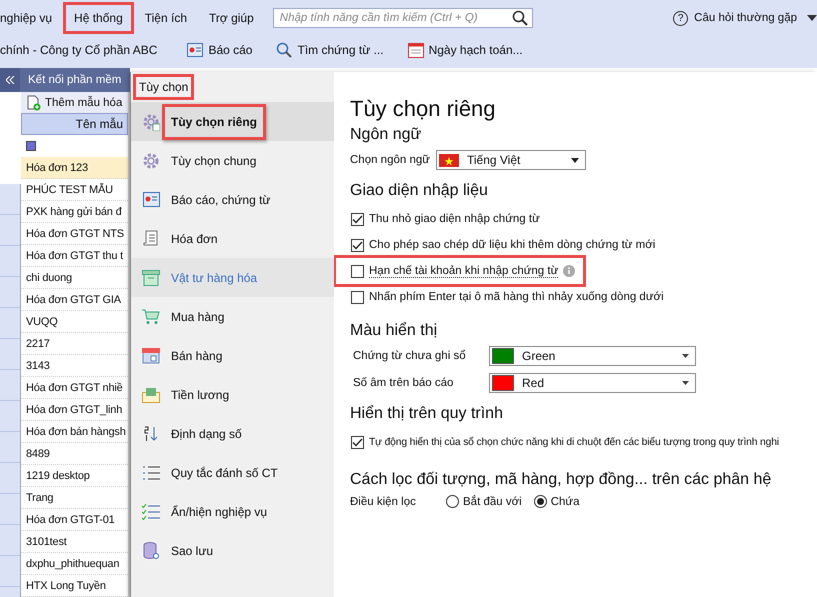 The width and height of the screenshot is (817, 597). Describe the element at coordinates (151, 433) in the screenshot. I see `sort-icon` at that location.